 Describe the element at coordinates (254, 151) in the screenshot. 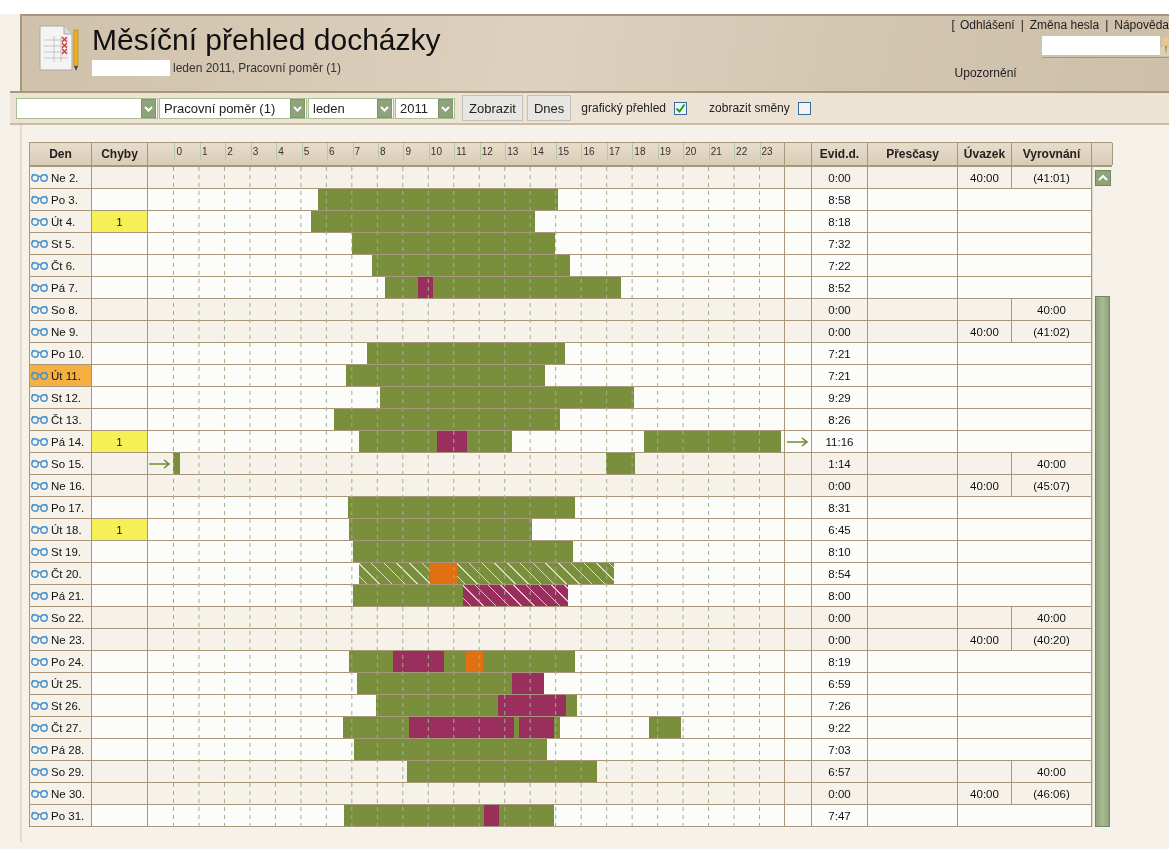

I see `hour-label: 3` at that location.